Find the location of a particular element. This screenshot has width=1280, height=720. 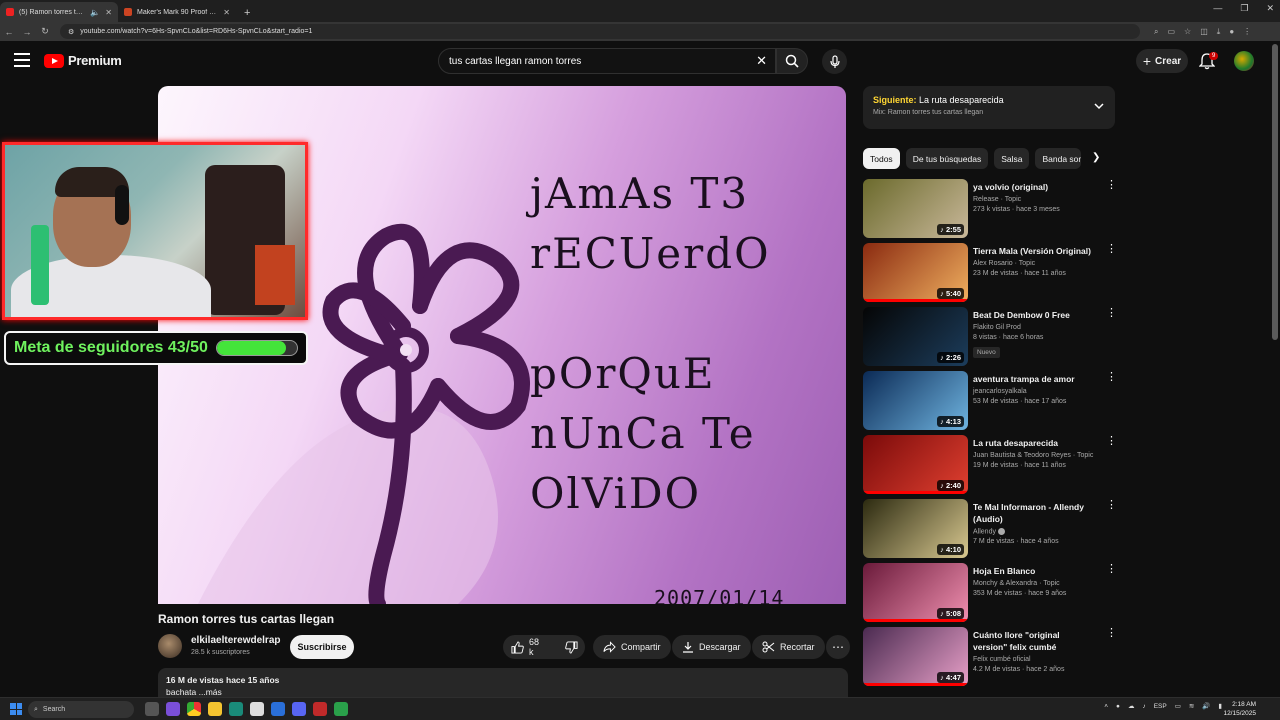

download-button: Descargar is located at coordinates (711, 647).